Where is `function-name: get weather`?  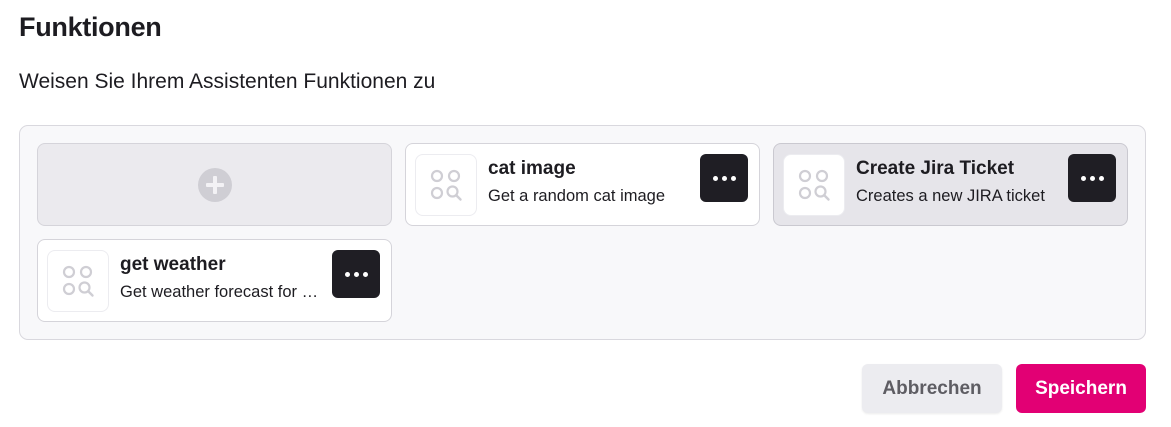
function-name: get weather is located at coordinates (173, 264).